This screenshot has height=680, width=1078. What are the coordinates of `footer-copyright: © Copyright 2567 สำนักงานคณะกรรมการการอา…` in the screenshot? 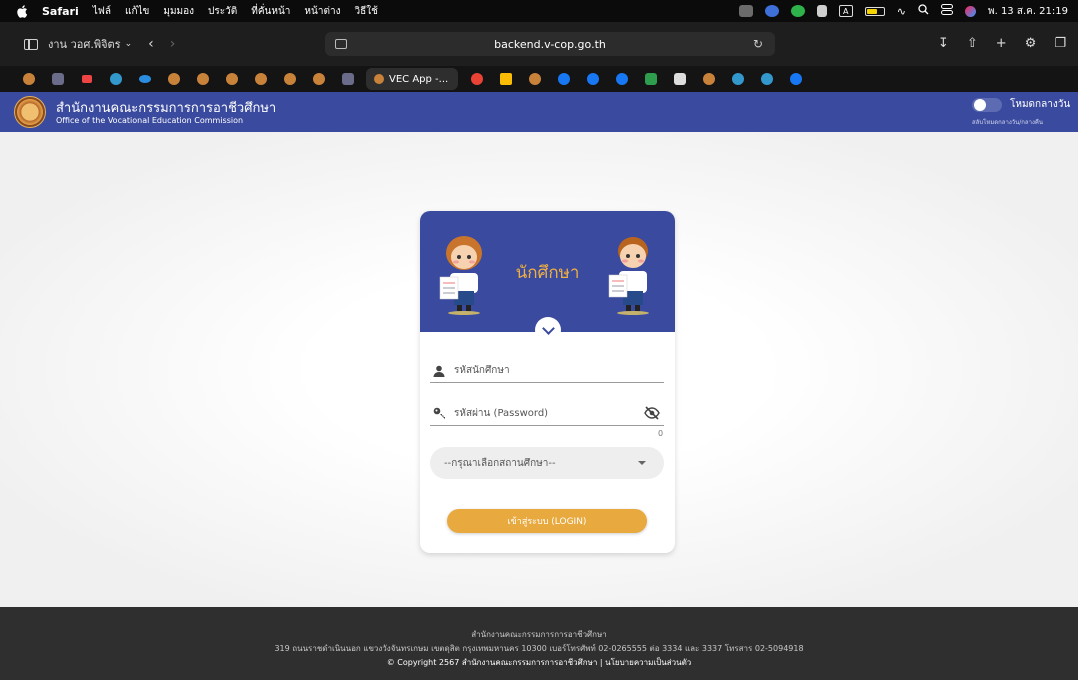 It's located at (539, 662).